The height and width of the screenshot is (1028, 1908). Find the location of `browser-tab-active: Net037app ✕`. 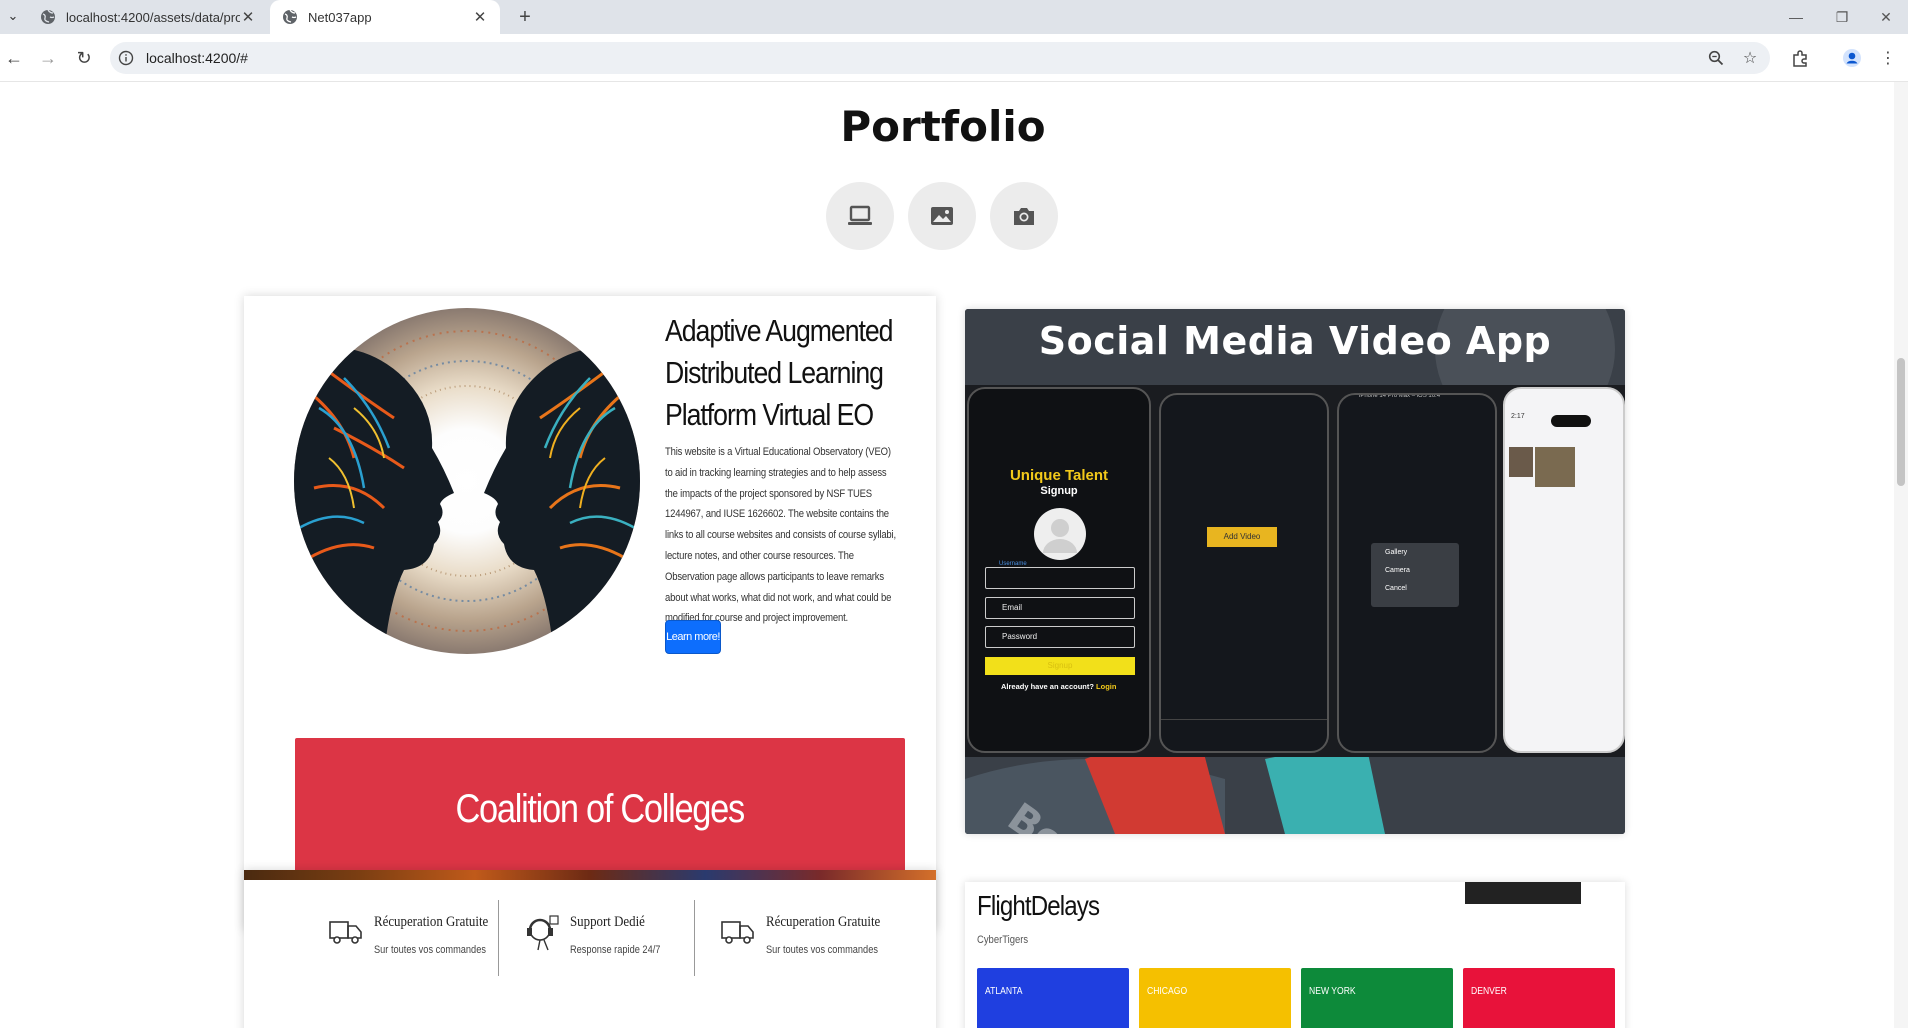

browser-tab-active: Net037app ✕ is located at coordinates (385, 17).